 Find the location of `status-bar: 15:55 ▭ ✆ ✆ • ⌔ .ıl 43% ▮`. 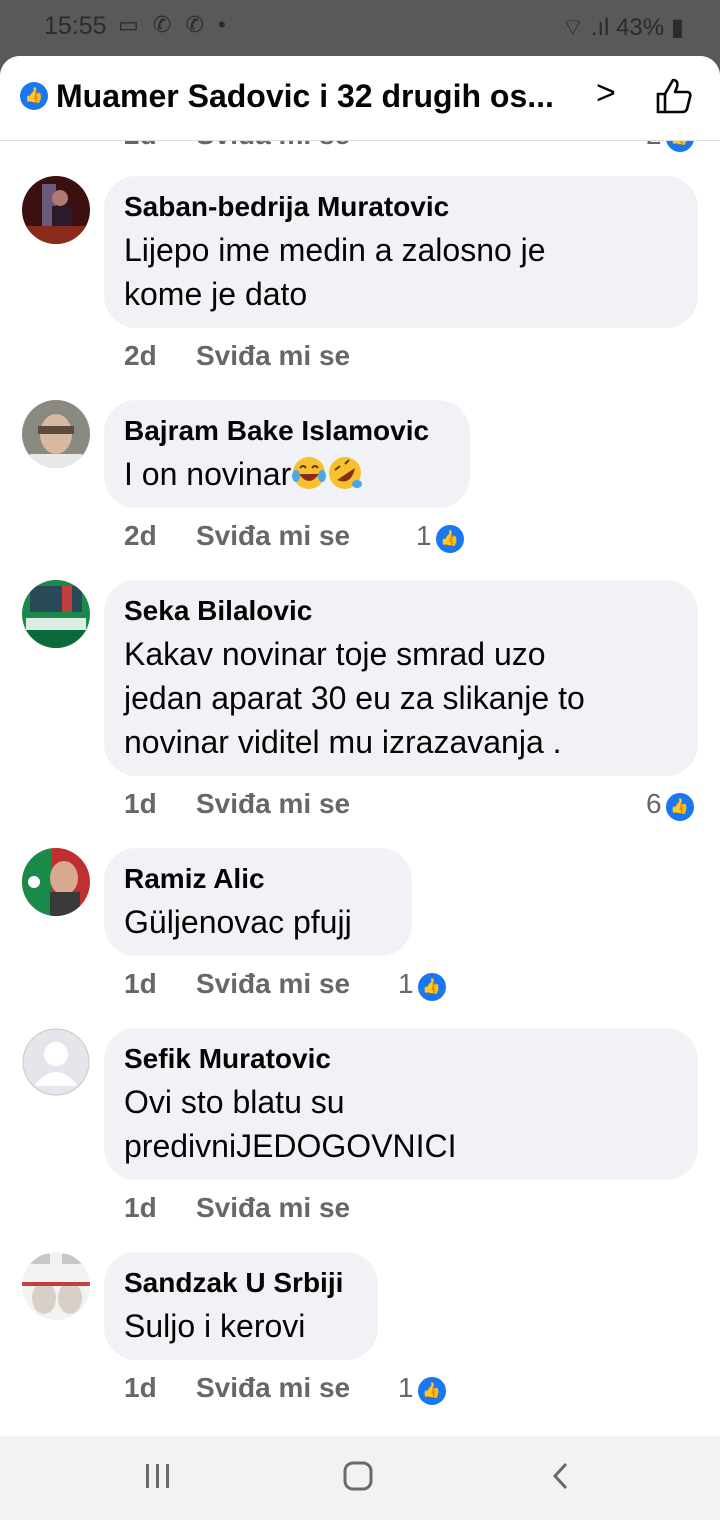

status-bar: 15:55 ▭ ✆ ✆ • ⌔ .ıl 43% ▮ is located at coordinates (360, 28).